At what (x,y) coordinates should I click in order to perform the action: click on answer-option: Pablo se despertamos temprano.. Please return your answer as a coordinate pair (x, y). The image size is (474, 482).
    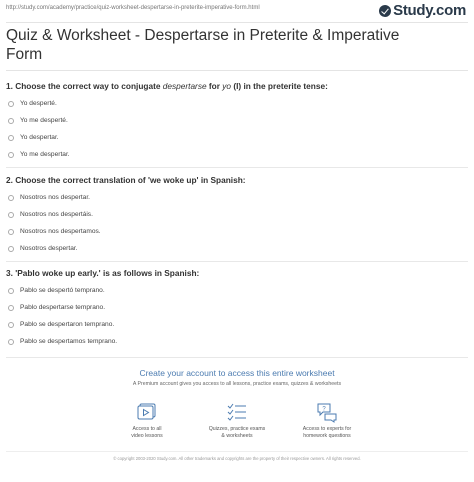
    Looking at the image, I should click on (62, 341).